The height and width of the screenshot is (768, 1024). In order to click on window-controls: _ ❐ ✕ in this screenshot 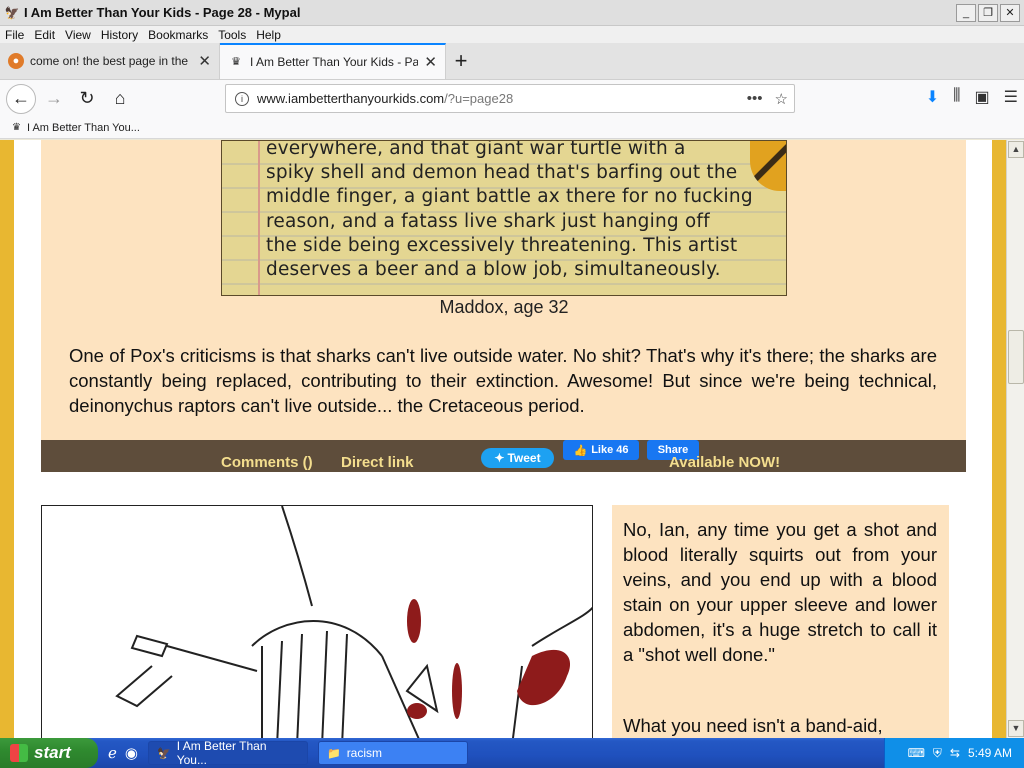, I will do `click(988, 12)`.